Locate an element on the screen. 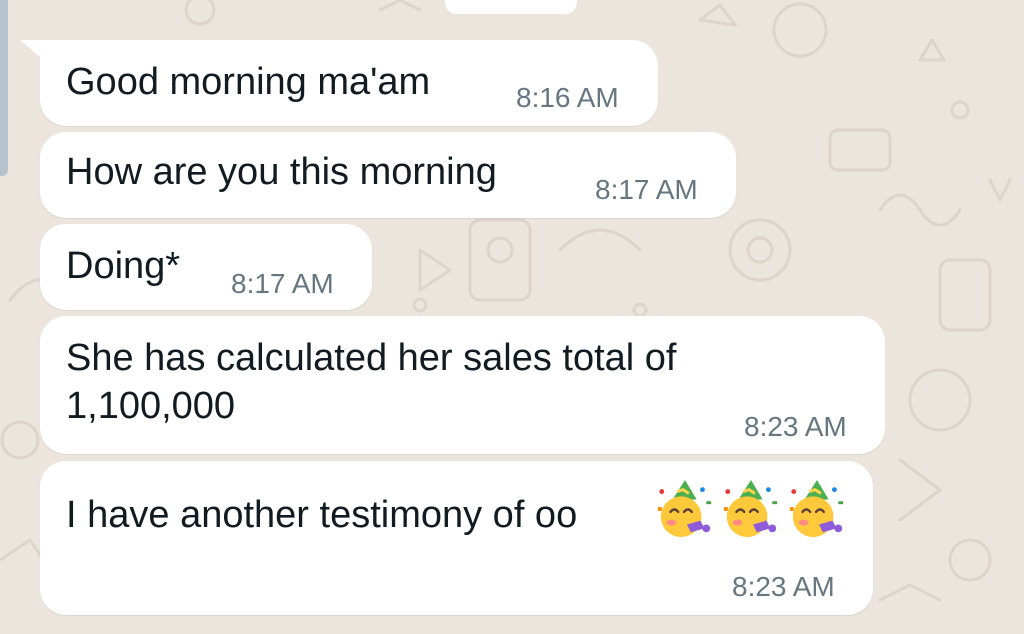  message-bubble: Good morning ma'am 8:16 AM is located at coordinates (349, 83).